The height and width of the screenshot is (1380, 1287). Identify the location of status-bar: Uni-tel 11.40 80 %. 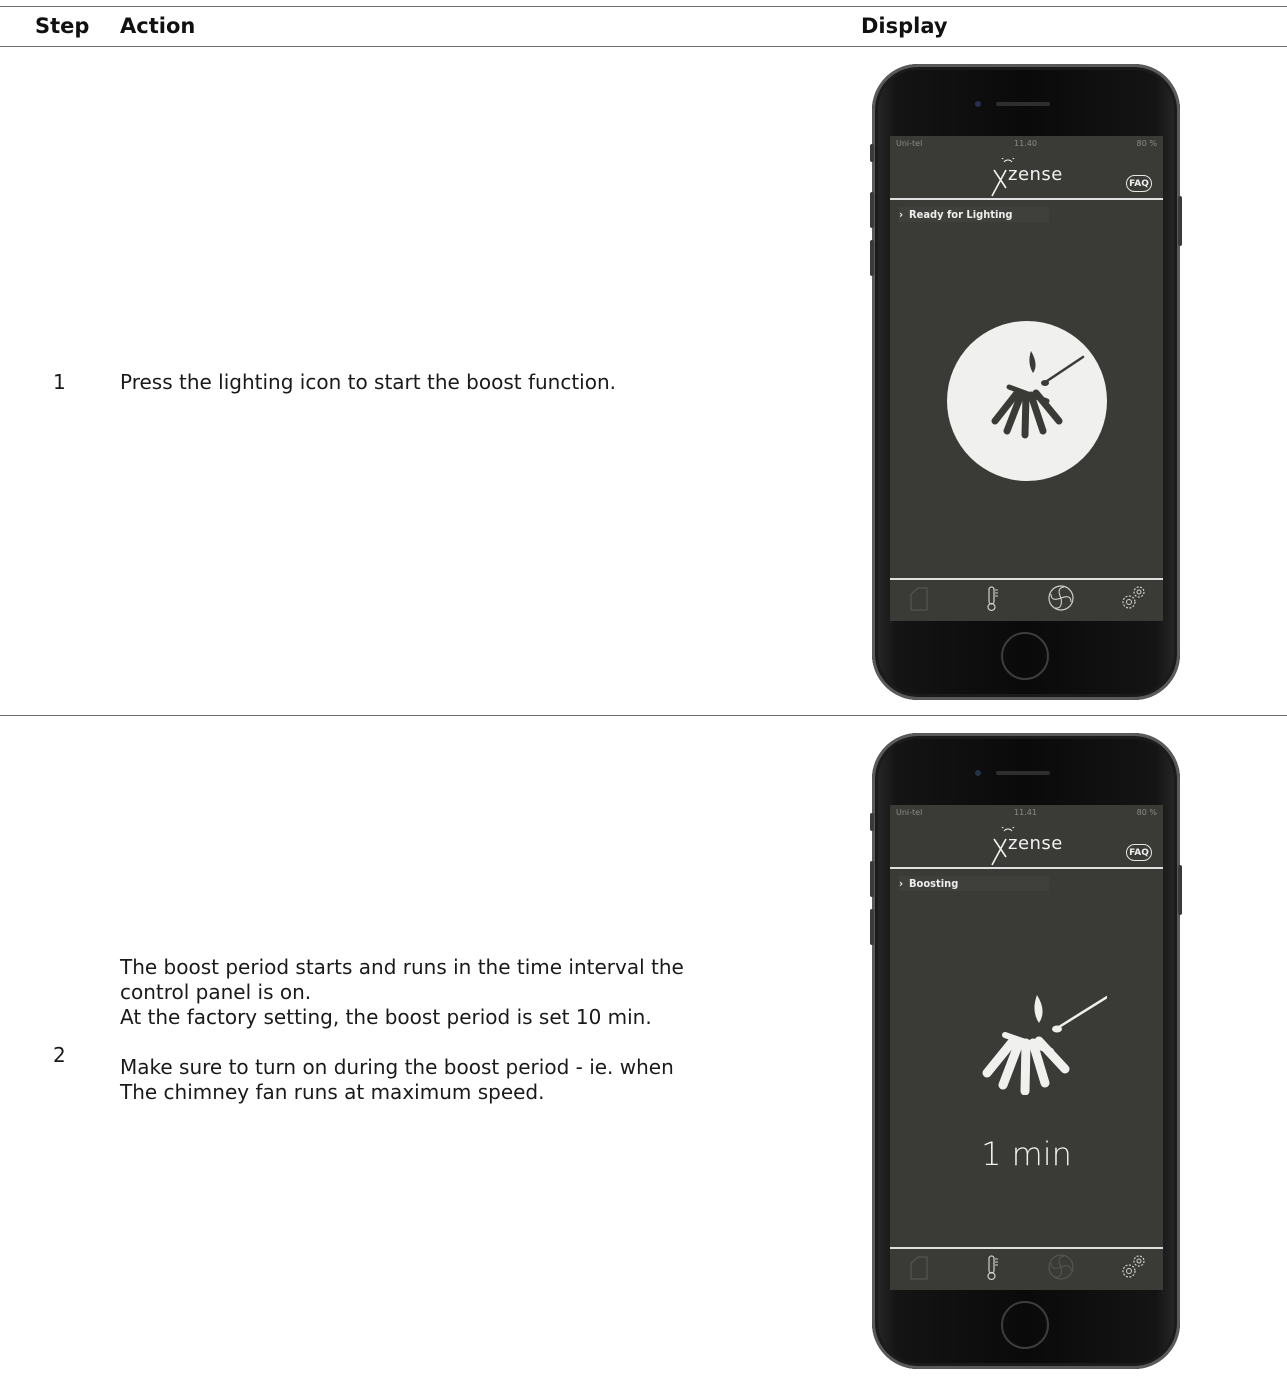
(1026, 144).